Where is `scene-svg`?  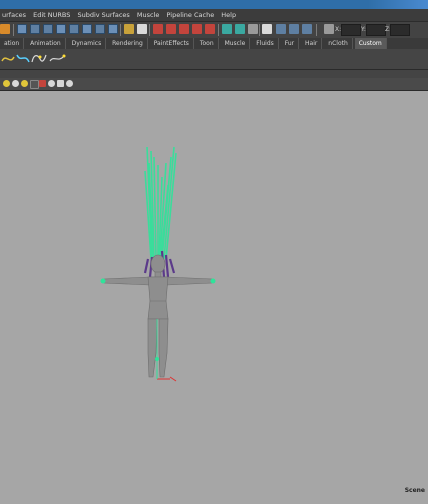
scene-svg is located at coordinates (158, 264).